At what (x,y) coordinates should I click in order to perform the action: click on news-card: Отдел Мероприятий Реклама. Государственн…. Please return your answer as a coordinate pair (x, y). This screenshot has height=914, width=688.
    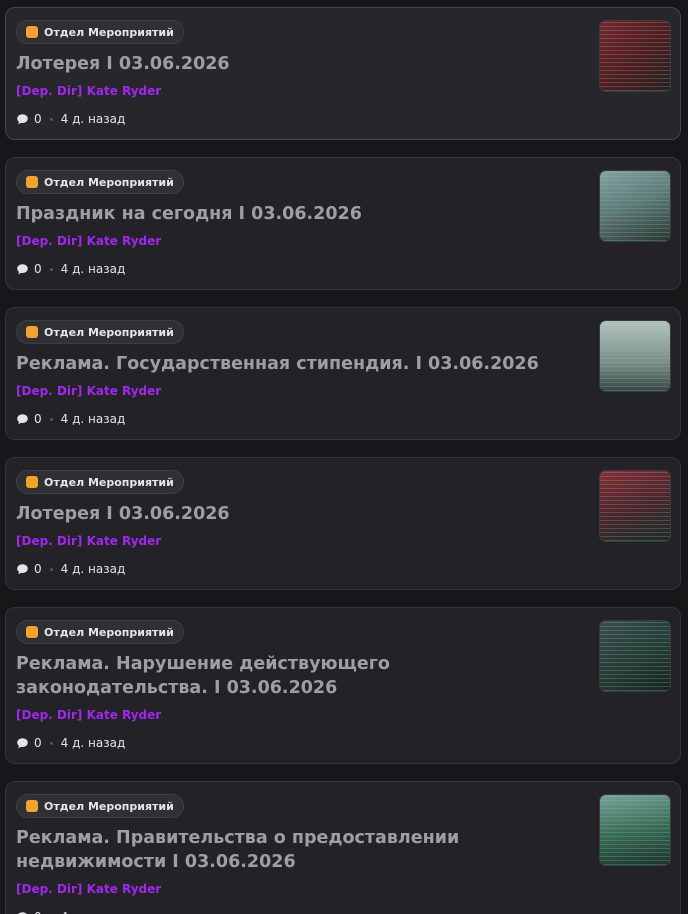
    Looking at the image, I should click on (343, 373).